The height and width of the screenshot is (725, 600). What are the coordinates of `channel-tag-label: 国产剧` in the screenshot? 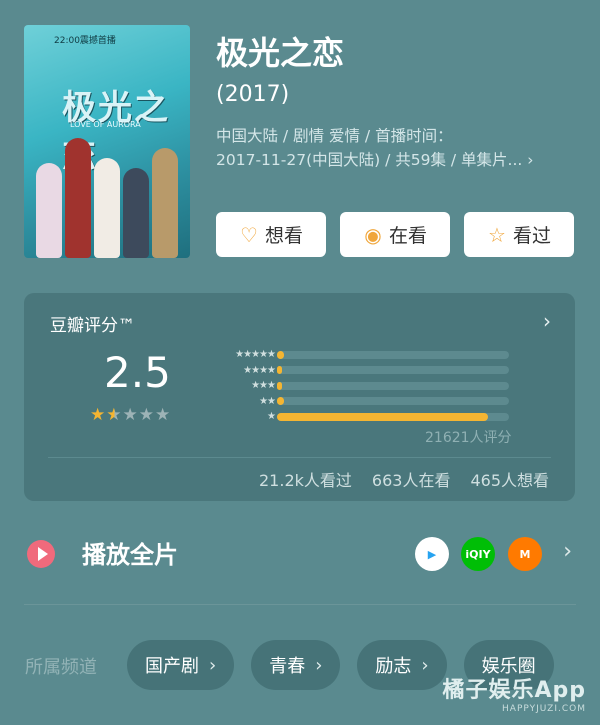 It's located at (172, 666).